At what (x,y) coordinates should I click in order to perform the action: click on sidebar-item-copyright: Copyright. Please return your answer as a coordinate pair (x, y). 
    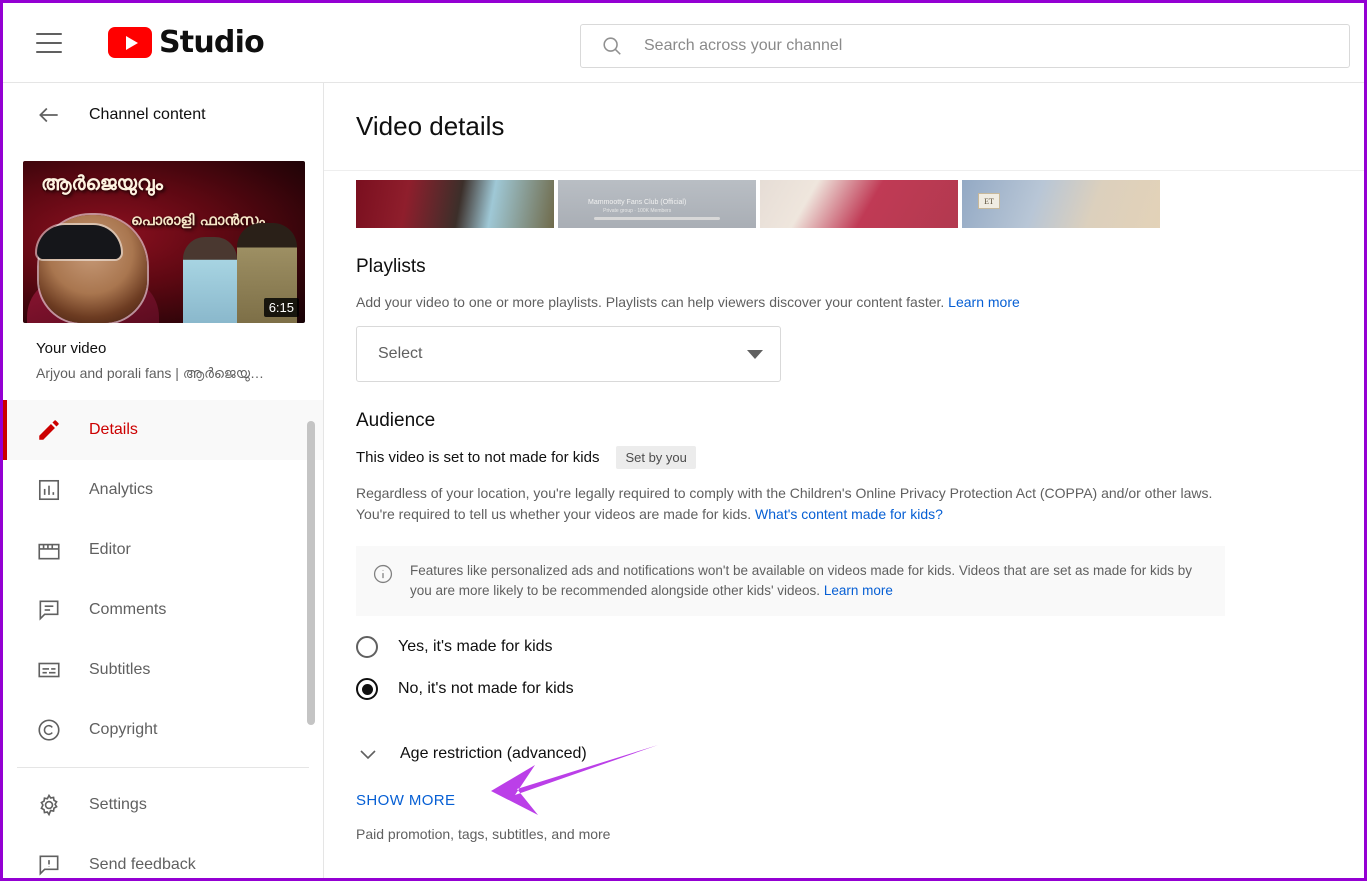
    Looking at the image, I should click on (163, 730).